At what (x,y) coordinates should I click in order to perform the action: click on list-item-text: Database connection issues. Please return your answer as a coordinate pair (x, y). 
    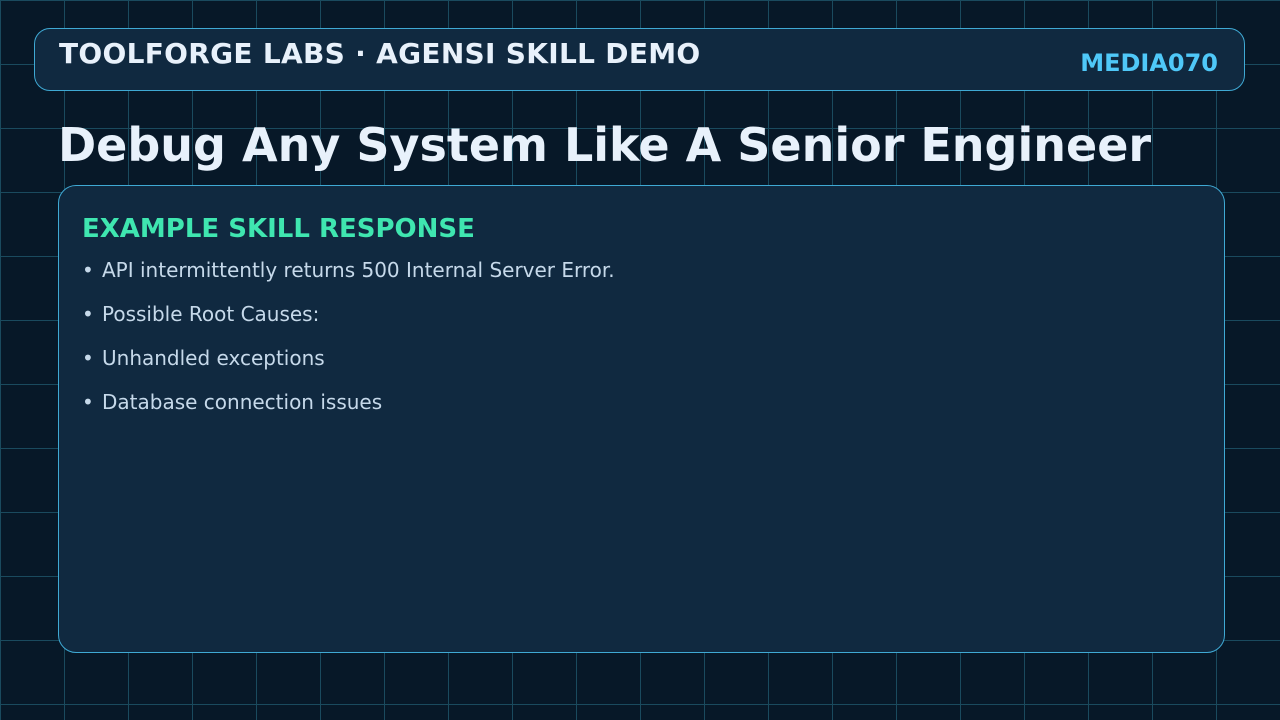
    Looking at the image, I should click on (242, 402).